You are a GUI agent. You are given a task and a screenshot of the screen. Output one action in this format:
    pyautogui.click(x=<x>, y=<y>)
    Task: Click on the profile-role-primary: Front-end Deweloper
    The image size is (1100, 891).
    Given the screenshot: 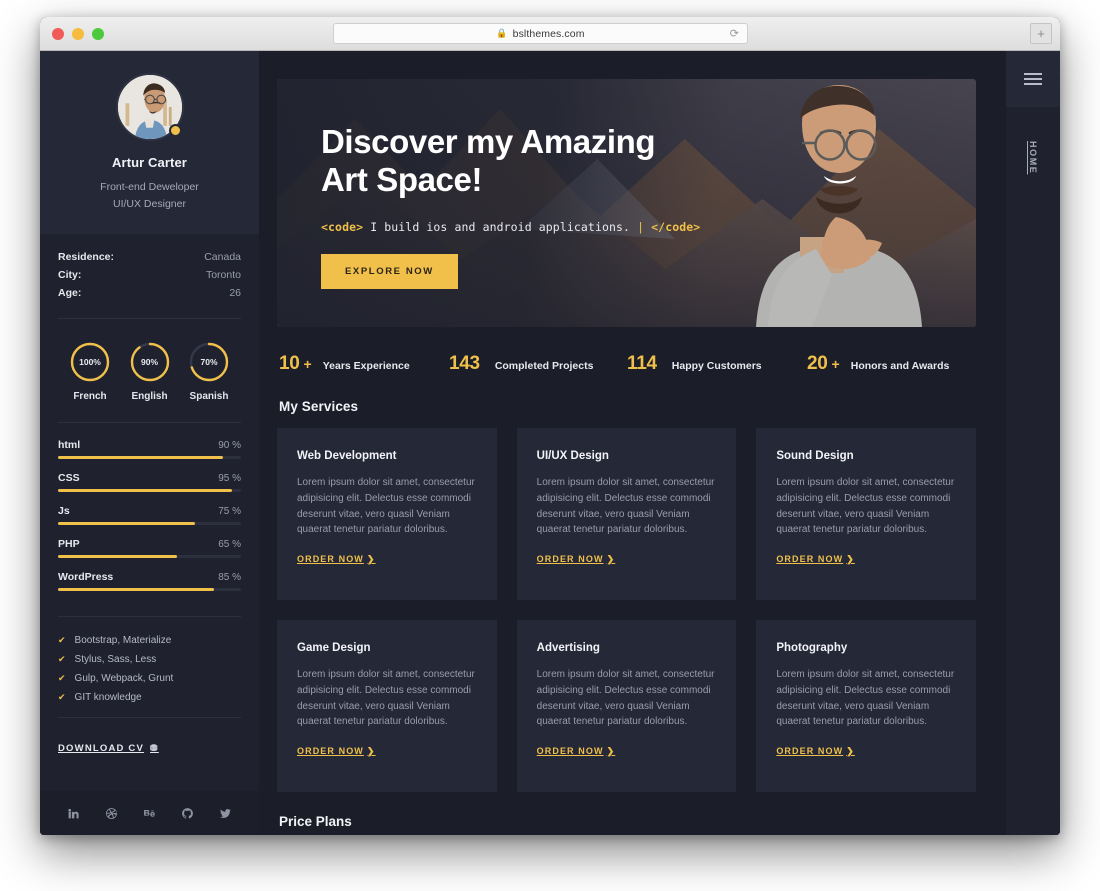 What is the action you would take?
    pyautogui.click(x=149, y=187)
    